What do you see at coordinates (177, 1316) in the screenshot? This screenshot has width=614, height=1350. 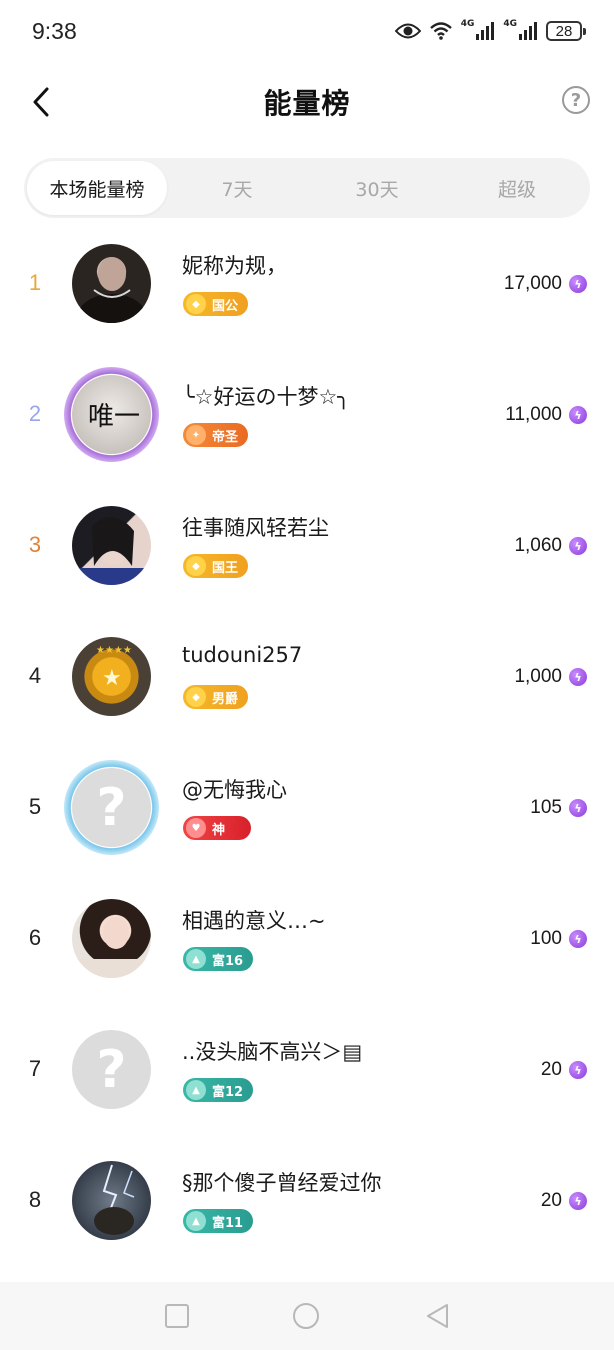 I see `square-recents-icon` at bounding box center [177, 1316].